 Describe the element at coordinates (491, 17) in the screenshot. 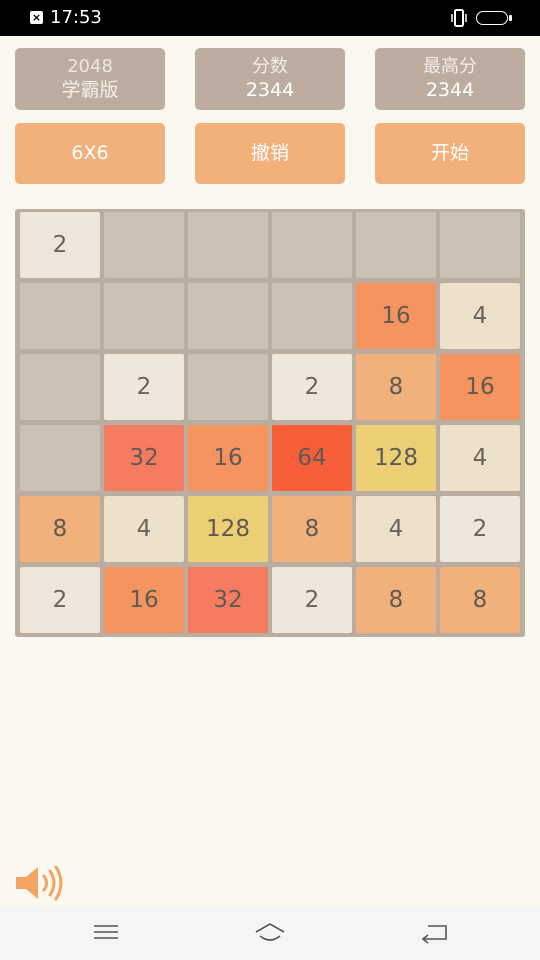

I see `battery-level: 55` at that location.